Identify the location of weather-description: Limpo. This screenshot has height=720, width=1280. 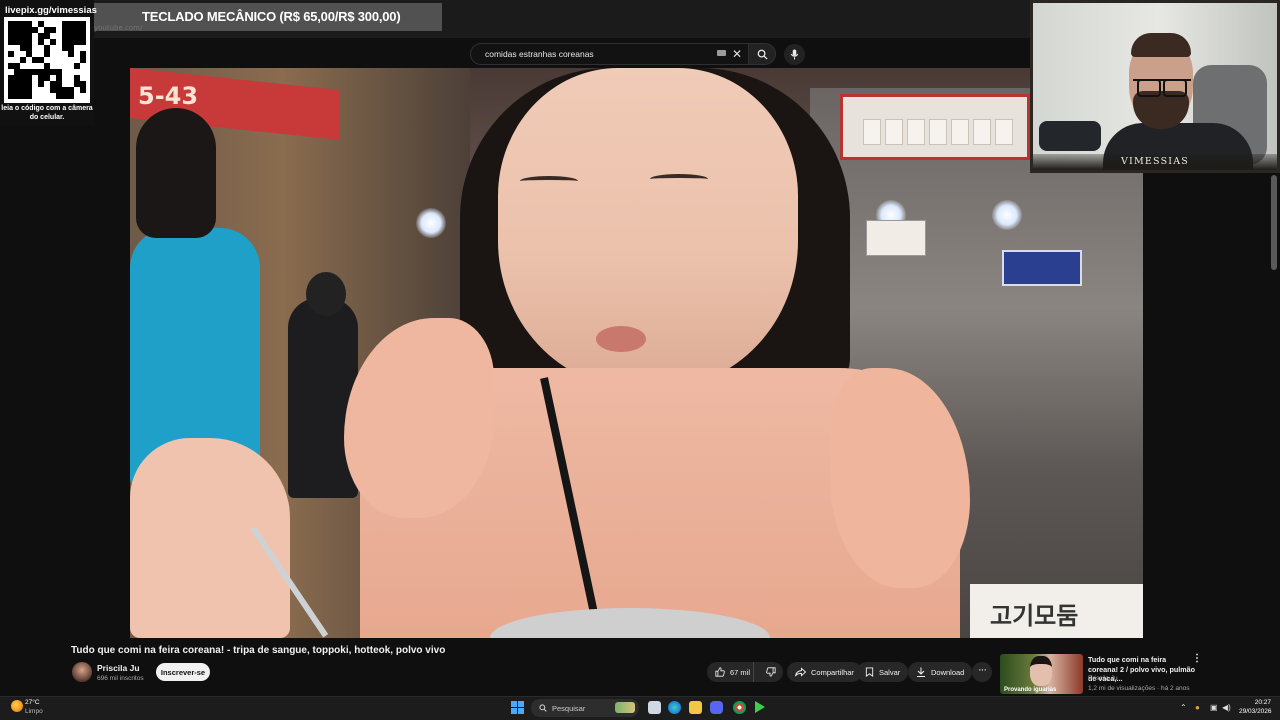
(34, 711).